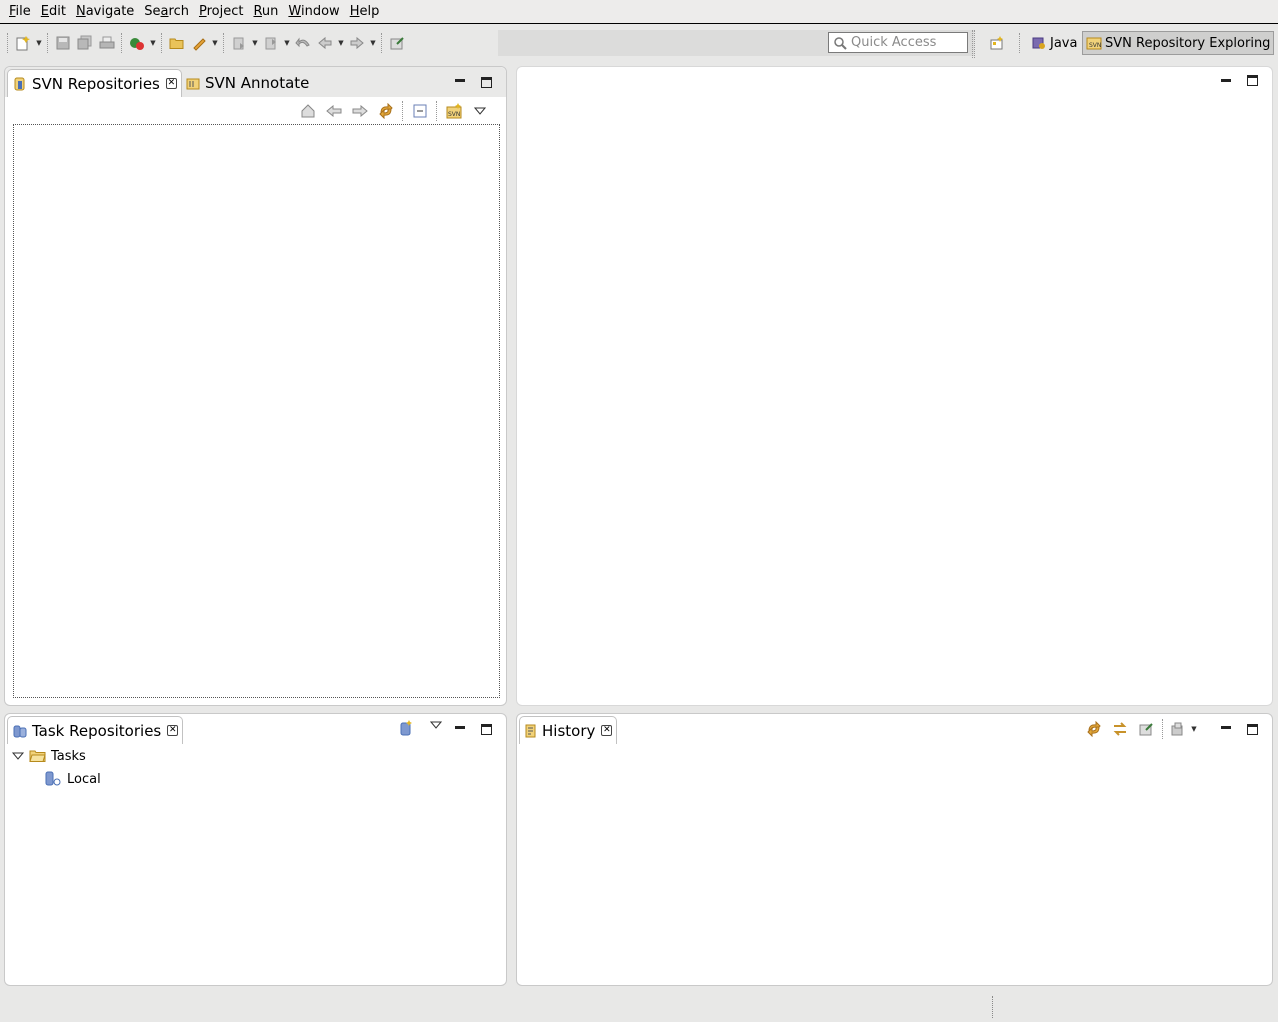 This screenshot has height=1022, width=1278. I want to click on perspective-java: Java, so click(1054, 43).